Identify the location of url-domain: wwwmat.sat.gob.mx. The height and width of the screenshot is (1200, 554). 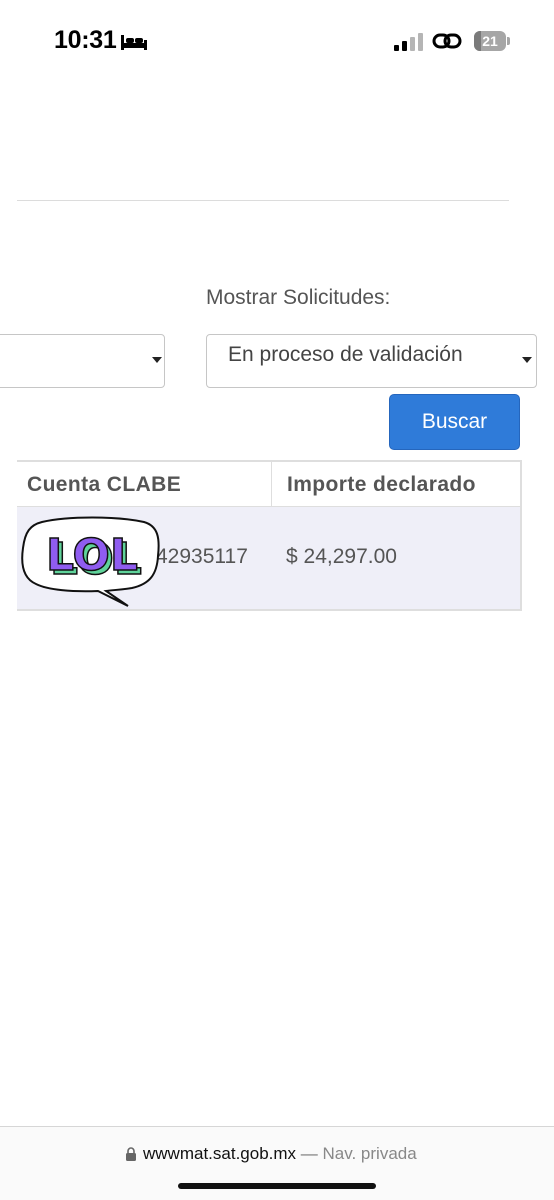
(220, 1153).